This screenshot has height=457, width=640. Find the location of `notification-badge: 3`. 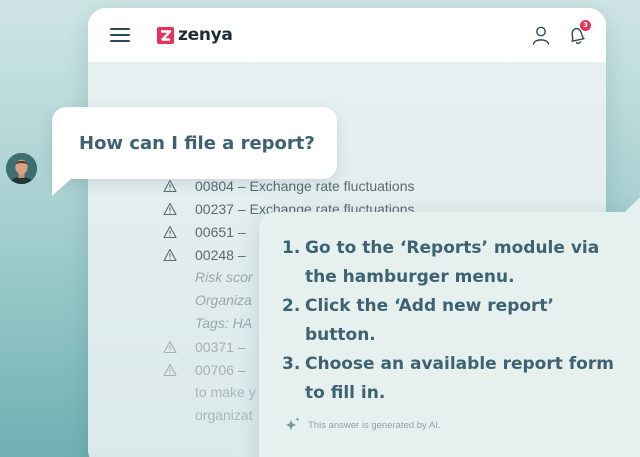

notification-badge: 3 is located at coordinates (585, 25).